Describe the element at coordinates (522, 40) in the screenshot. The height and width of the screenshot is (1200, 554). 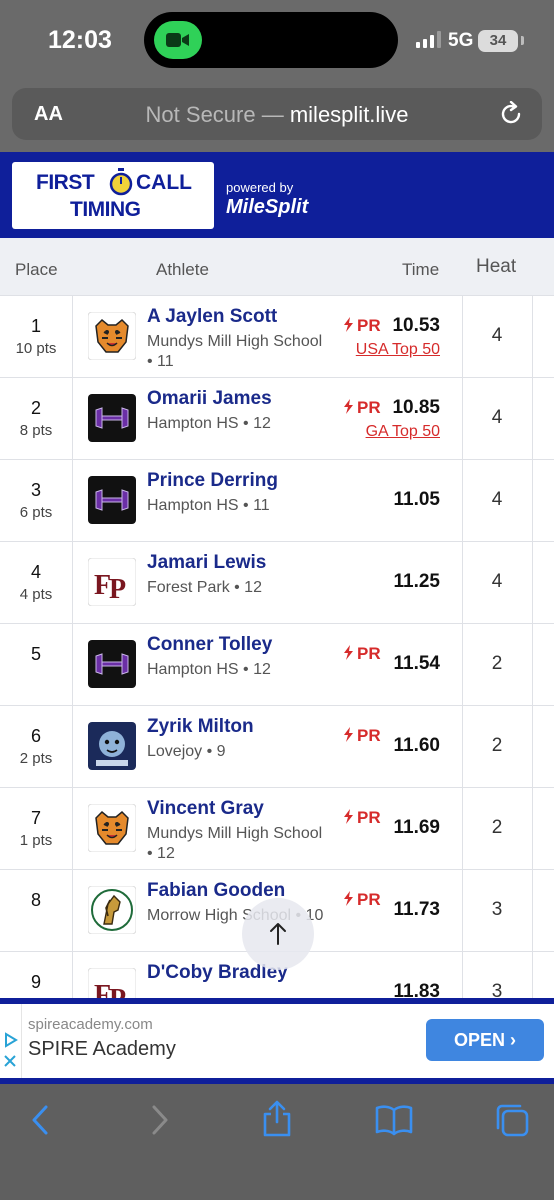
I see `battery-cap` at that location.